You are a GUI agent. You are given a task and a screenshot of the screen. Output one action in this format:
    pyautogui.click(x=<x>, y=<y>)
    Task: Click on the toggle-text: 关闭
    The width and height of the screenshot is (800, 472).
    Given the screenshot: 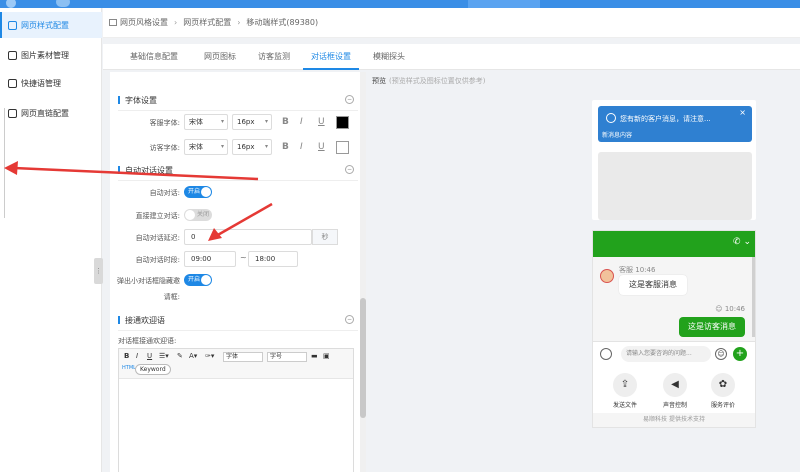 What is the action you would take?
    pyautogui.click(x=203, y=214)
    